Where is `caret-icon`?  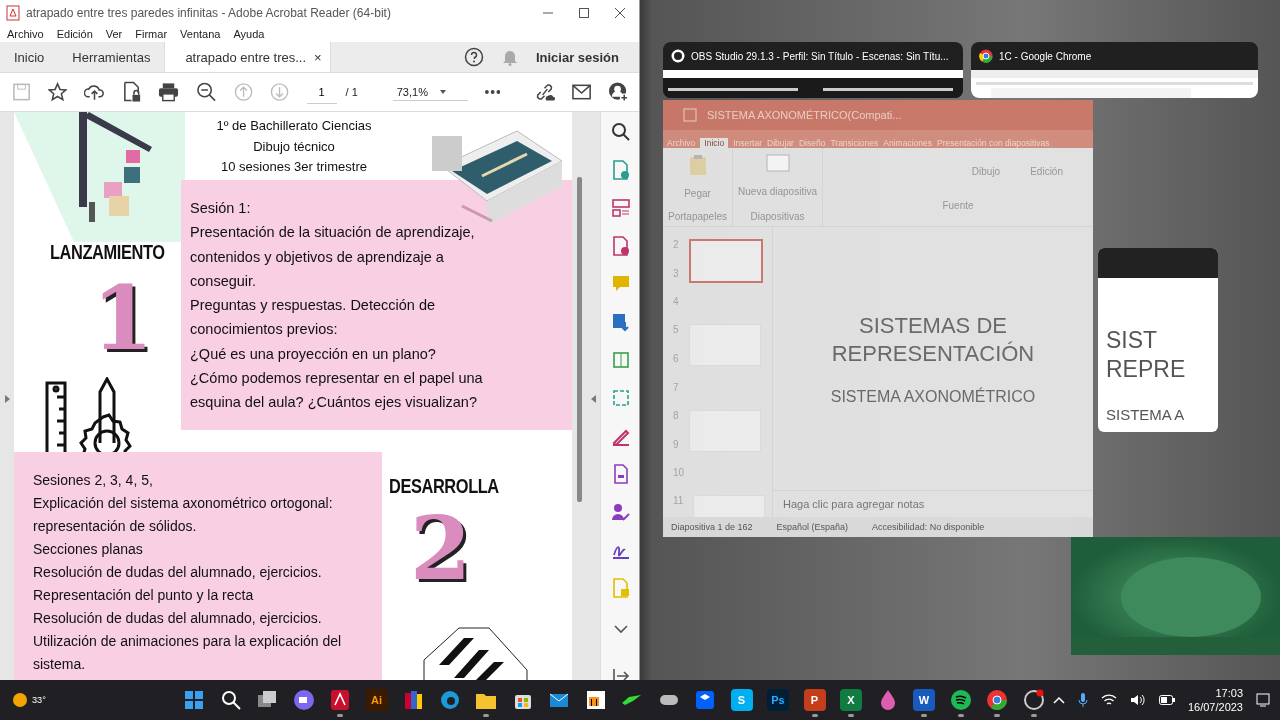 caret-icon is located at coordinates (442, 91).